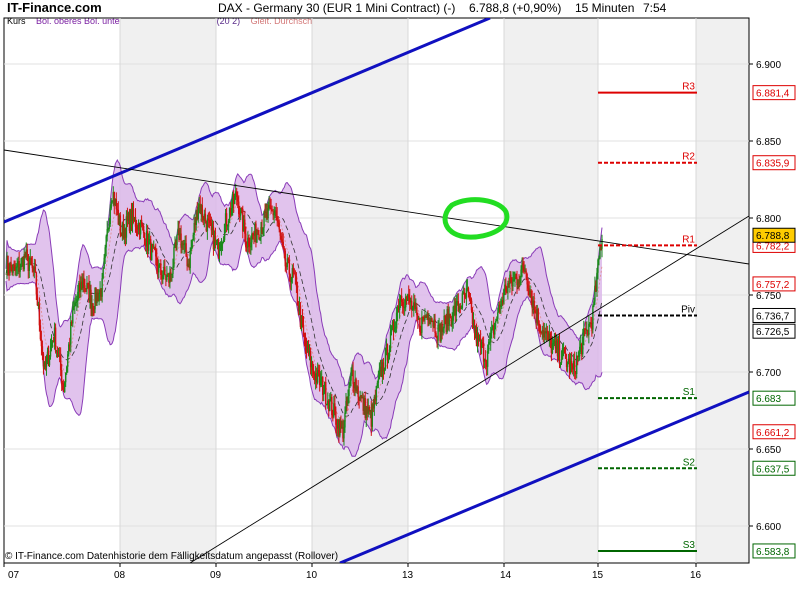  I want to click on y-tick-label: 6.900, so click(768, 65).